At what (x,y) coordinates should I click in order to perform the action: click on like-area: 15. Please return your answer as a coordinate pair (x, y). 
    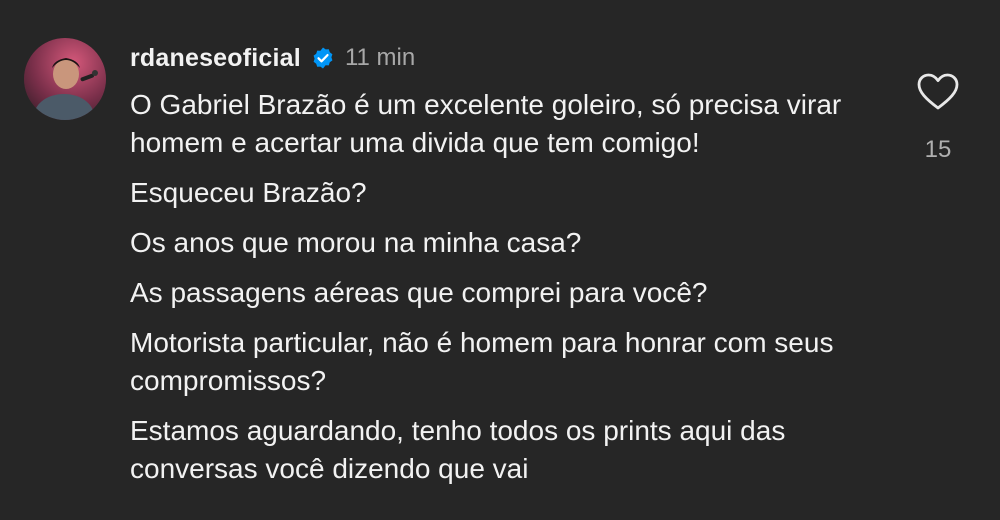
    Looking at the image, I should click on (938, 118).